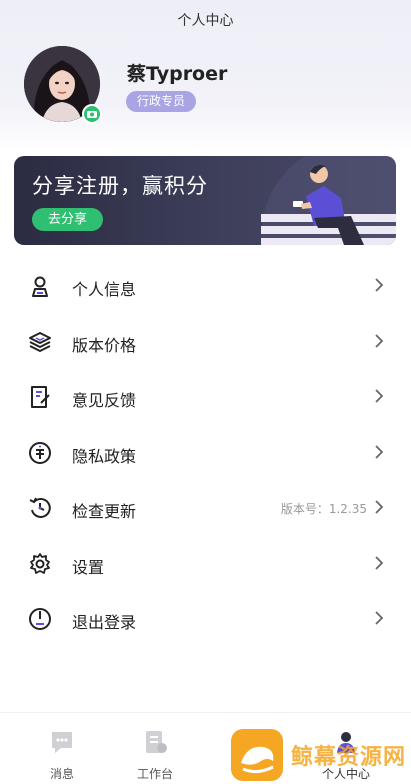  I want to click on menu-item-feedback: 意见反馈, so click(205, 397).